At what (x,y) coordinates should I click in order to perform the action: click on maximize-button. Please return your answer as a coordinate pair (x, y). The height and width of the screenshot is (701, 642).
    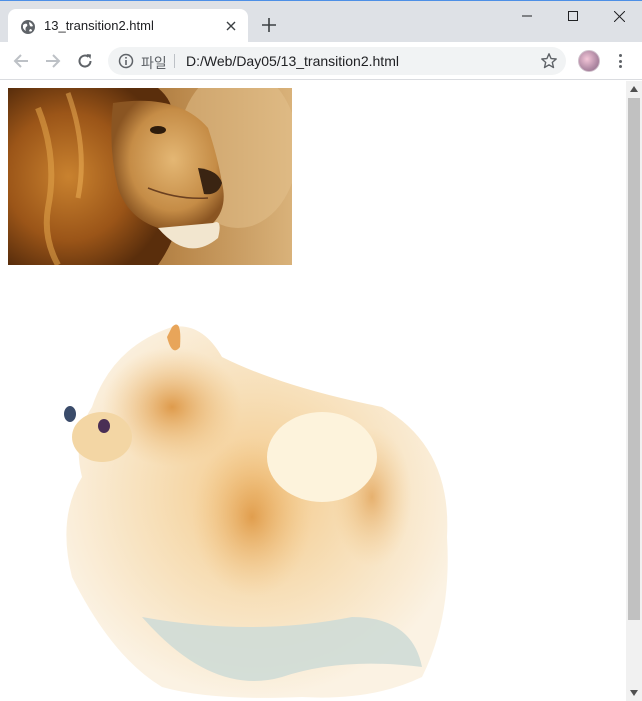
    Looking at the image, I should click on (573, 16).